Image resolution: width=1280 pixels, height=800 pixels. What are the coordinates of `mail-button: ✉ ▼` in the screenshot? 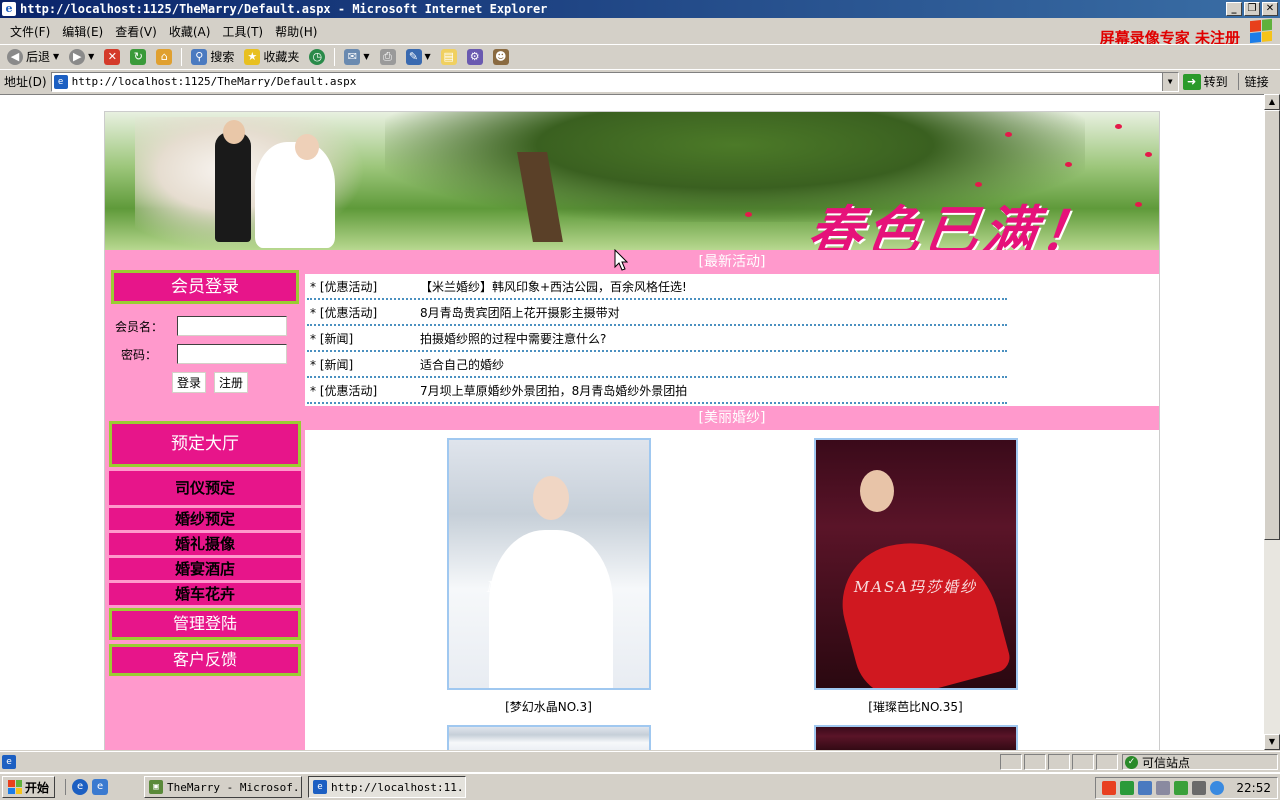 It's located at (356, 57).